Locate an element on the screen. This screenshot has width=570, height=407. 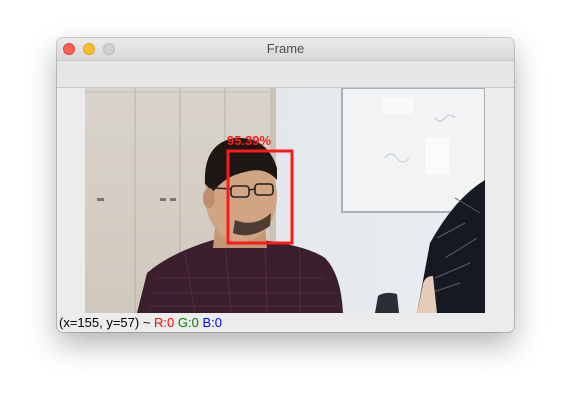
cursor-coords: (x=155, y=57) ~ is located at coordinates (107, 322).